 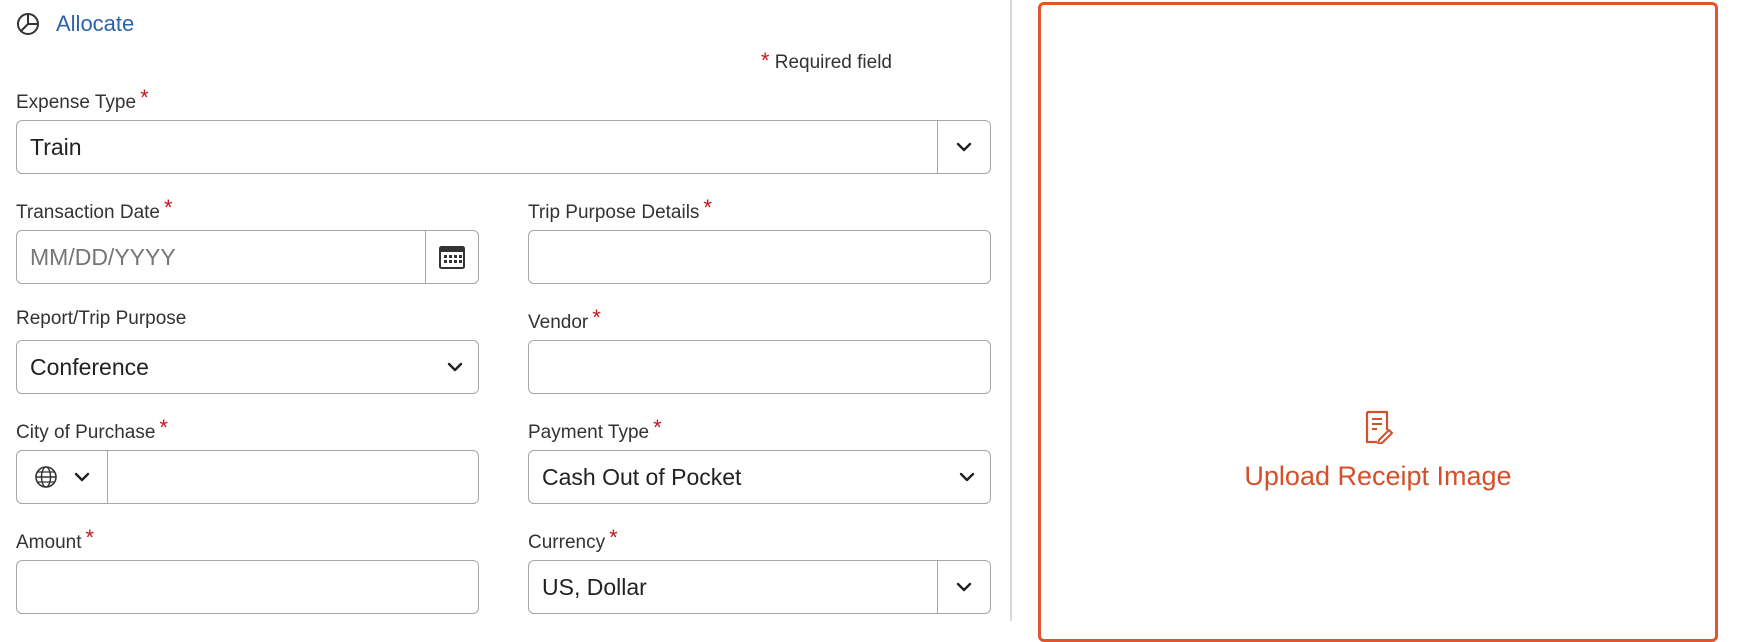 I want to click on expense-type-label: Expense Type *, so click(x=82, y=99).